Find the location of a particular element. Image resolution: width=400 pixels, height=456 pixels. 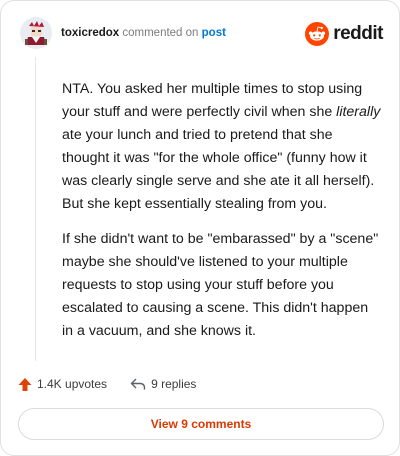

reddit-snoo-icon is located at coordinates (317, 34).